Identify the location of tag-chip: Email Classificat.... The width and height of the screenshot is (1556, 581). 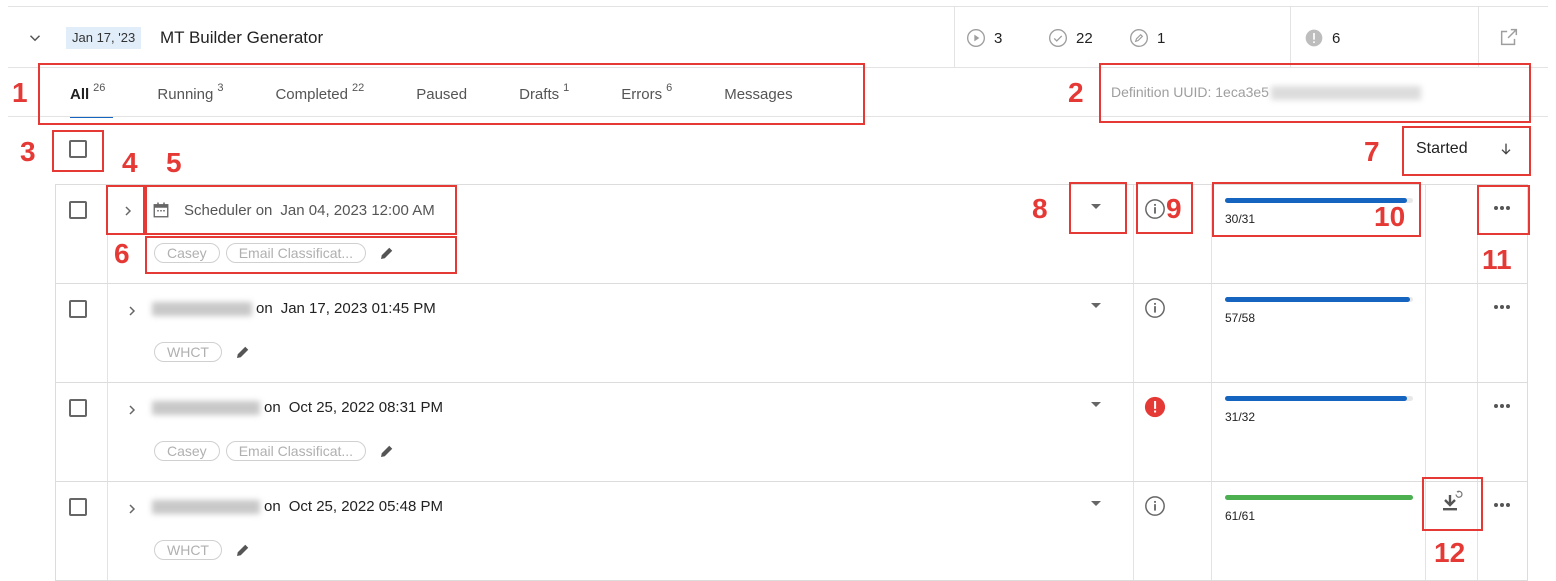
(296, 451).